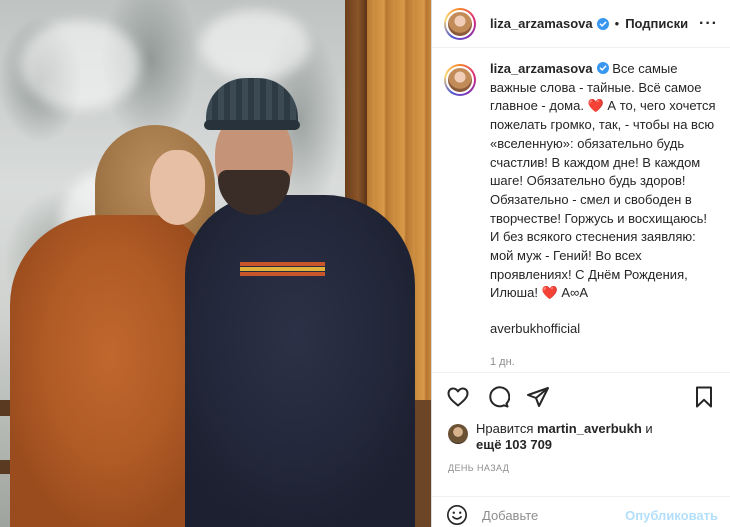  Describe the element at coordinates (704, 397) in the screenshot. I see `bookmark-icon` at that location.